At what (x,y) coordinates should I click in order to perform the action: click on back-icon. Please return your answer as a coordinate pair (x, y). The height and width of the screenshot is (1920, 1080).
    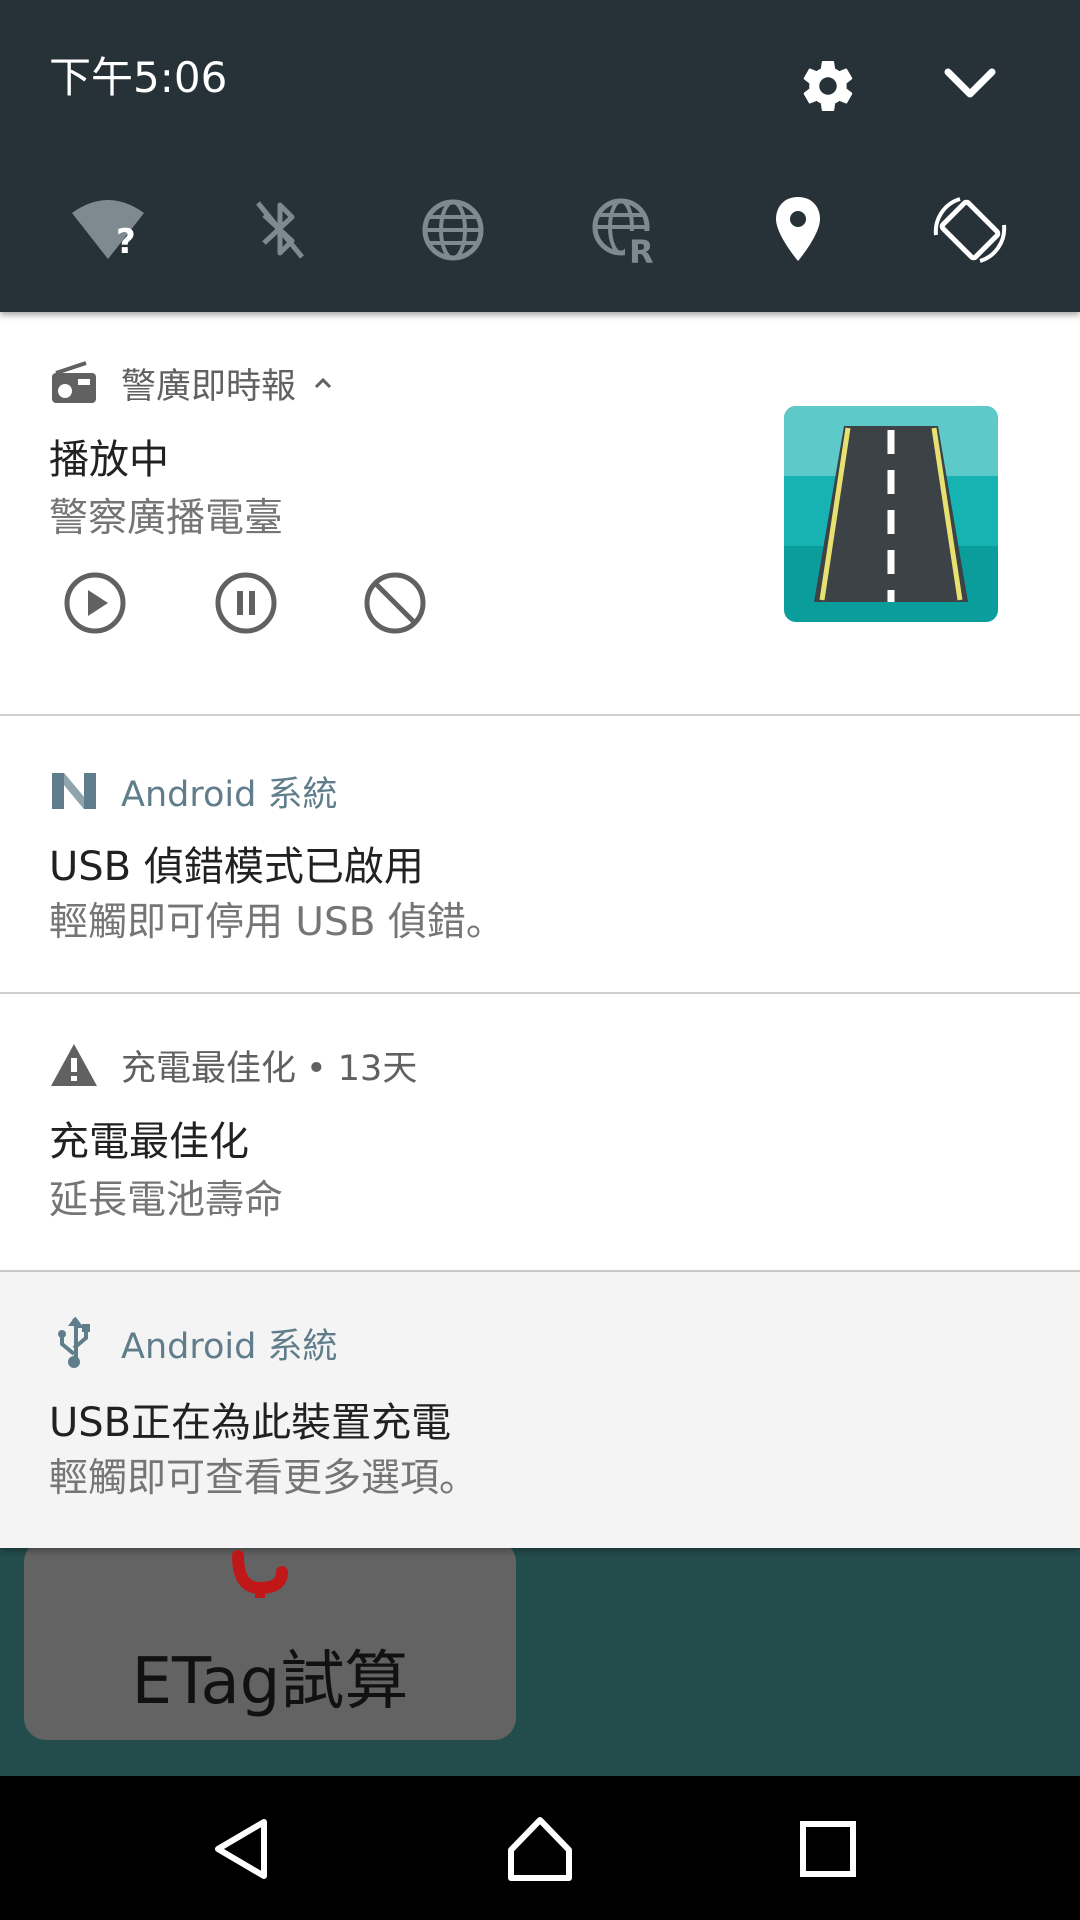
    Looking at the image, I should click on (241, 1849).